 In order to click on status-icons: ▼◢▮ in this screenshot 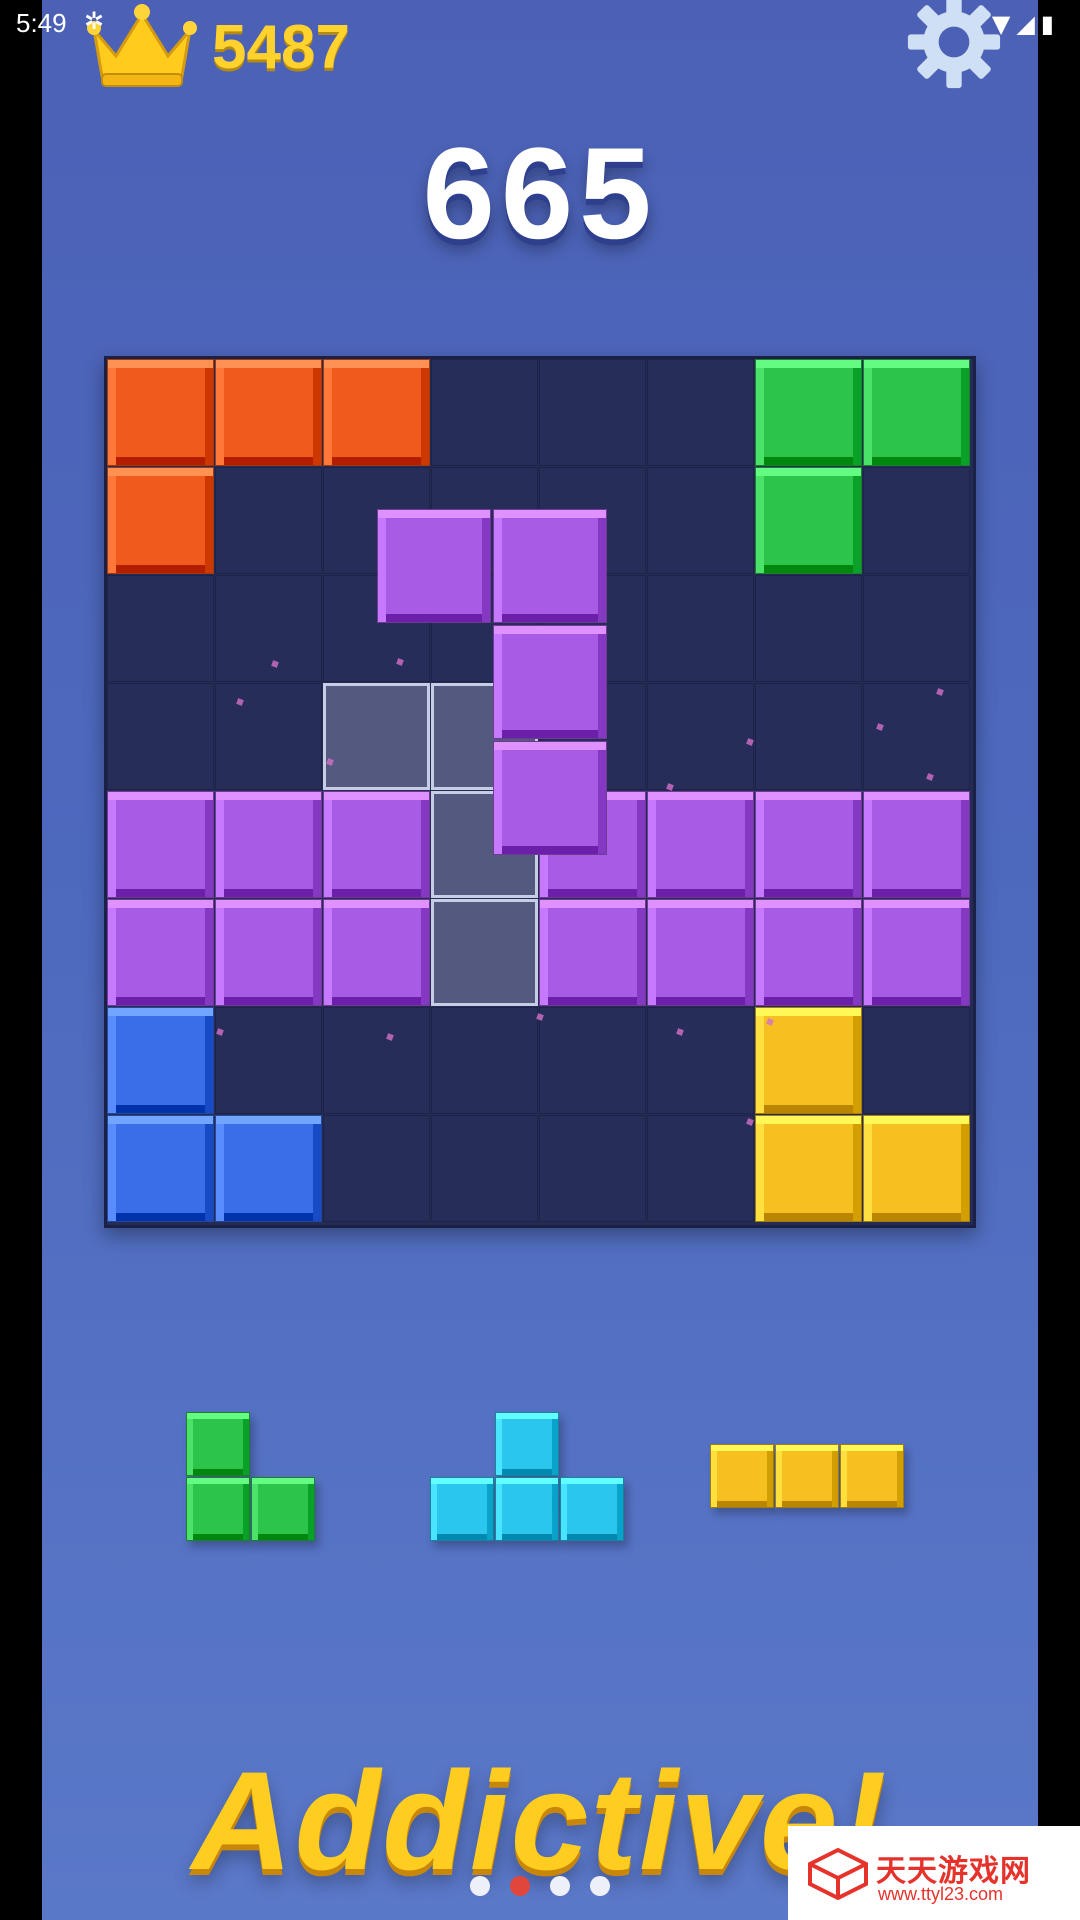, I will do `click(1026, 24)`.